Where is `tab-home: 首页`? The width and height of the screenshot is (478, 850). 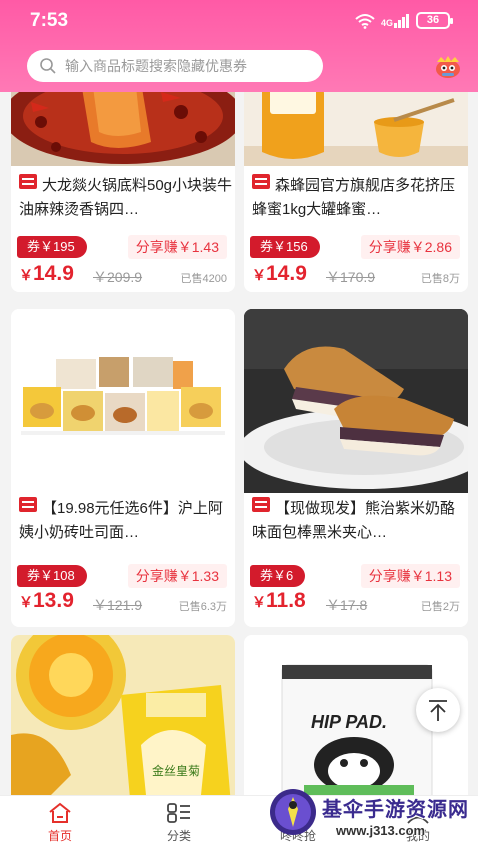 tab-home: 首页 is located at coordinates (60, 823).